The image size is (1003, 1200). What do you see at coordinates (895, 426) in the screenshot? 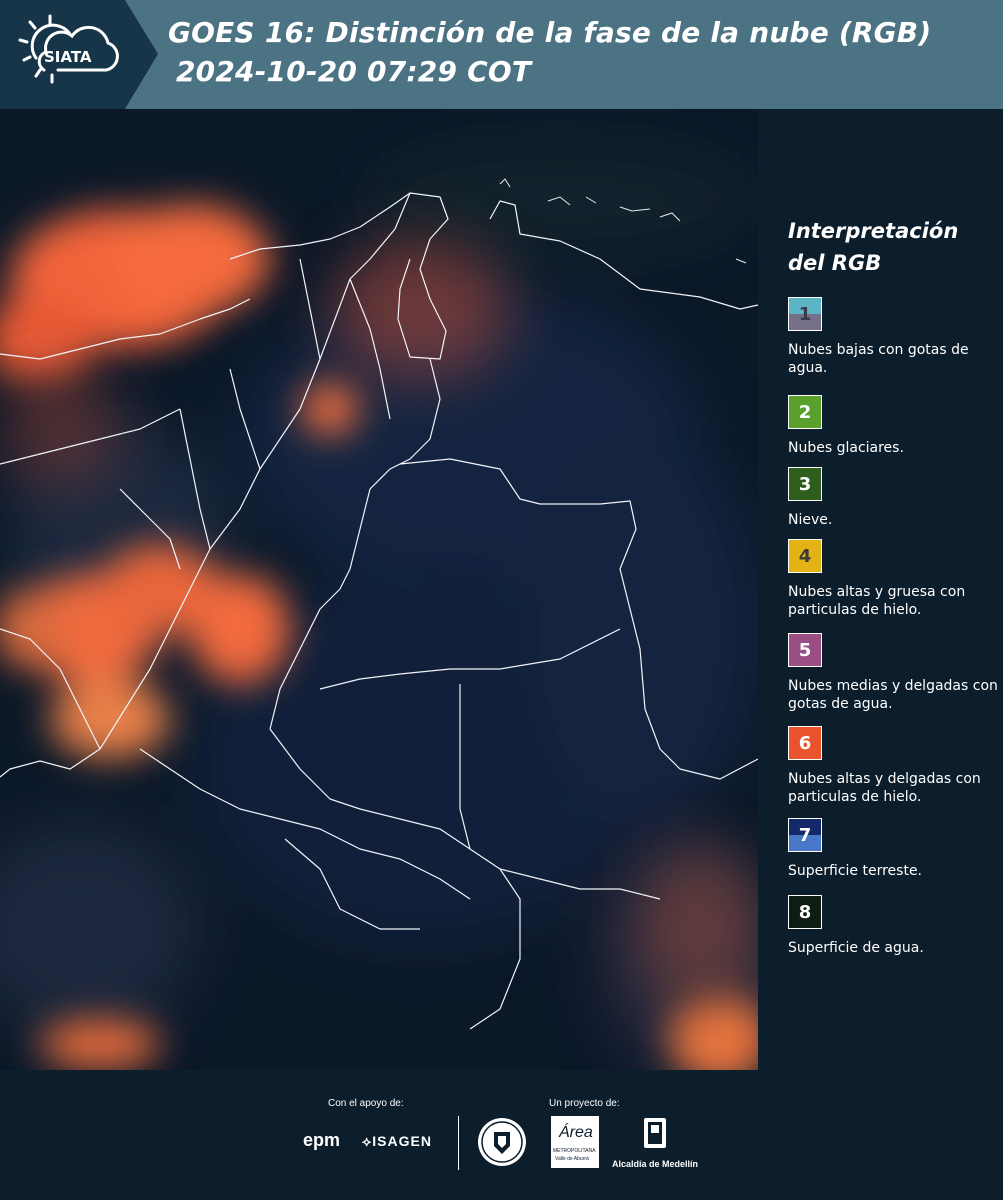
I see `legend-item: 2 Nubes glaciares.` at bounding box center [895, 426].